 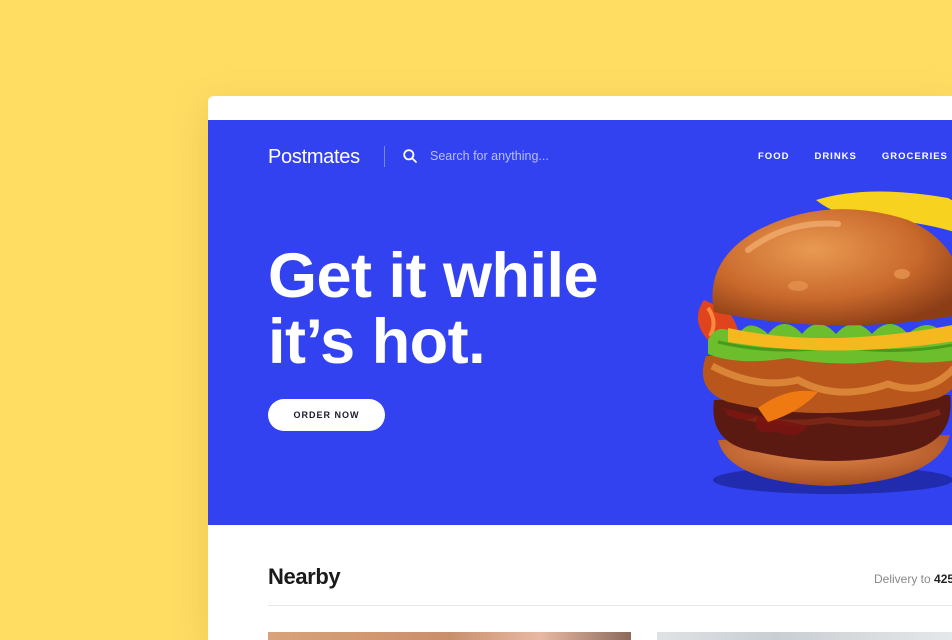 What do you see at coordinates (824, 342) in the screenshot?
I see `burger-image` at bounding box center [824, 342].